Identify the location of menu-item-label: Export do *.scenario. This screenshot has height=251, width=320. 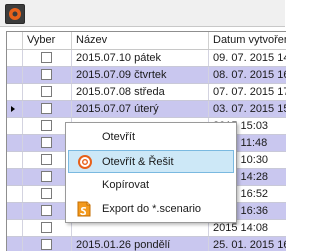
(152, 209).